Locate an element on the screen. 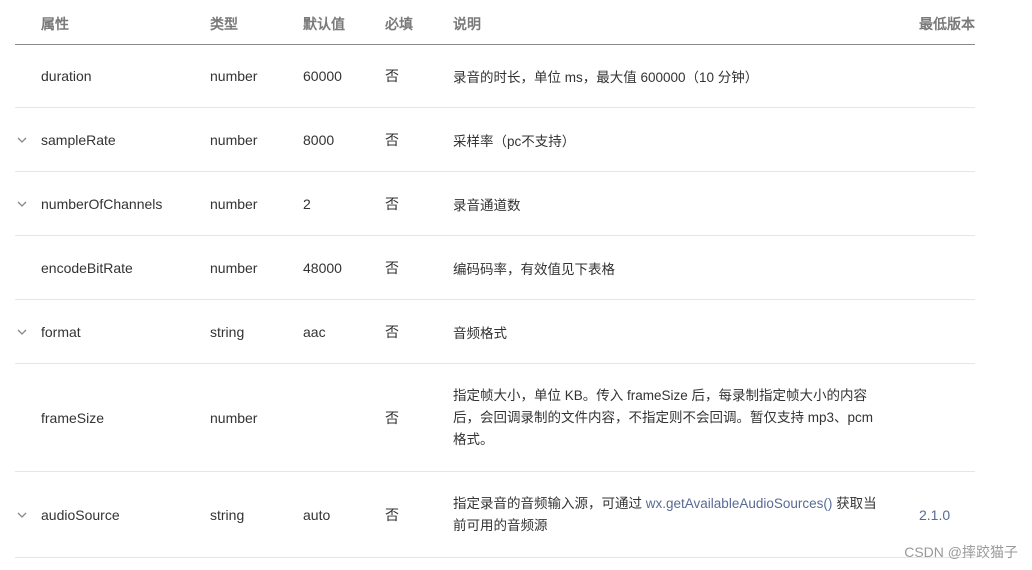 The width and height of the screenshot is (1032, 570). property-default: auto is located at coordinates (317, 514).